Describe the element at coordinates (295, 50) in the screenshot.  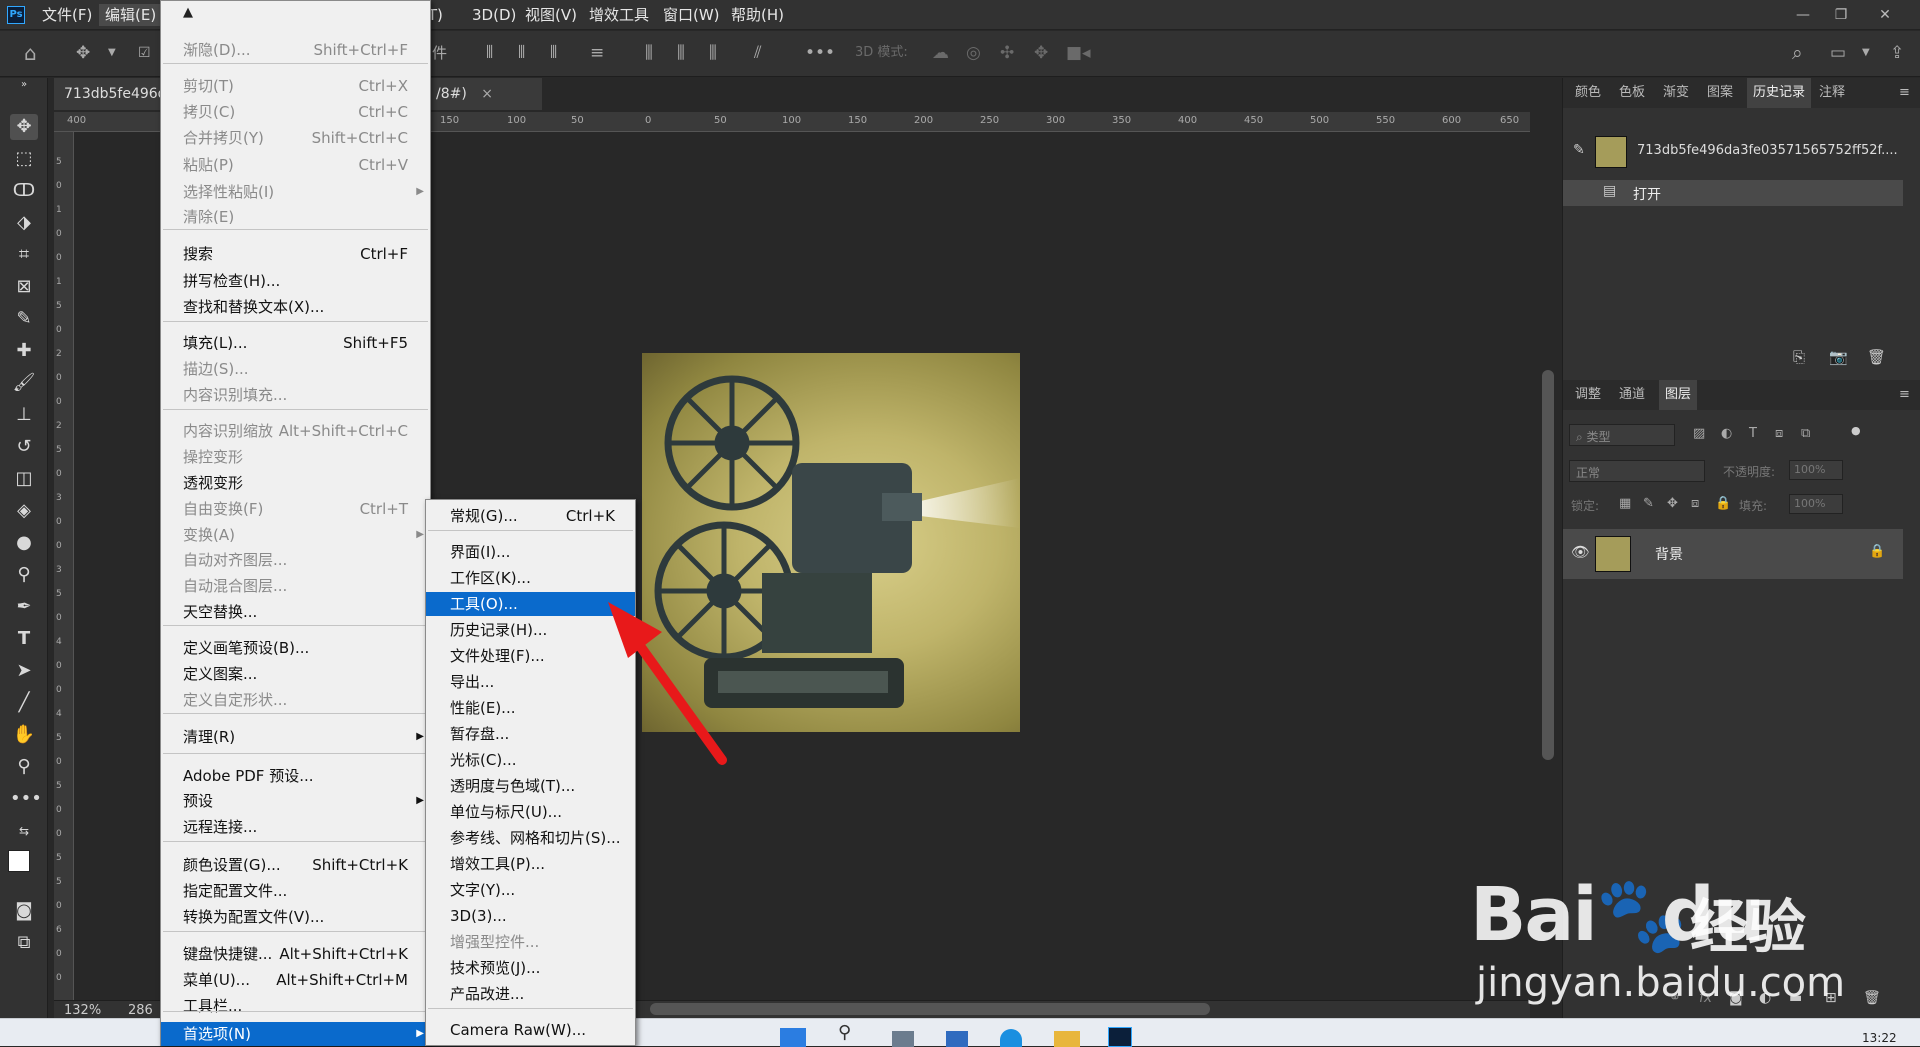
I see `edit-menu-item: 渐隐(D)... Shift+Ctrl+F` at that location.